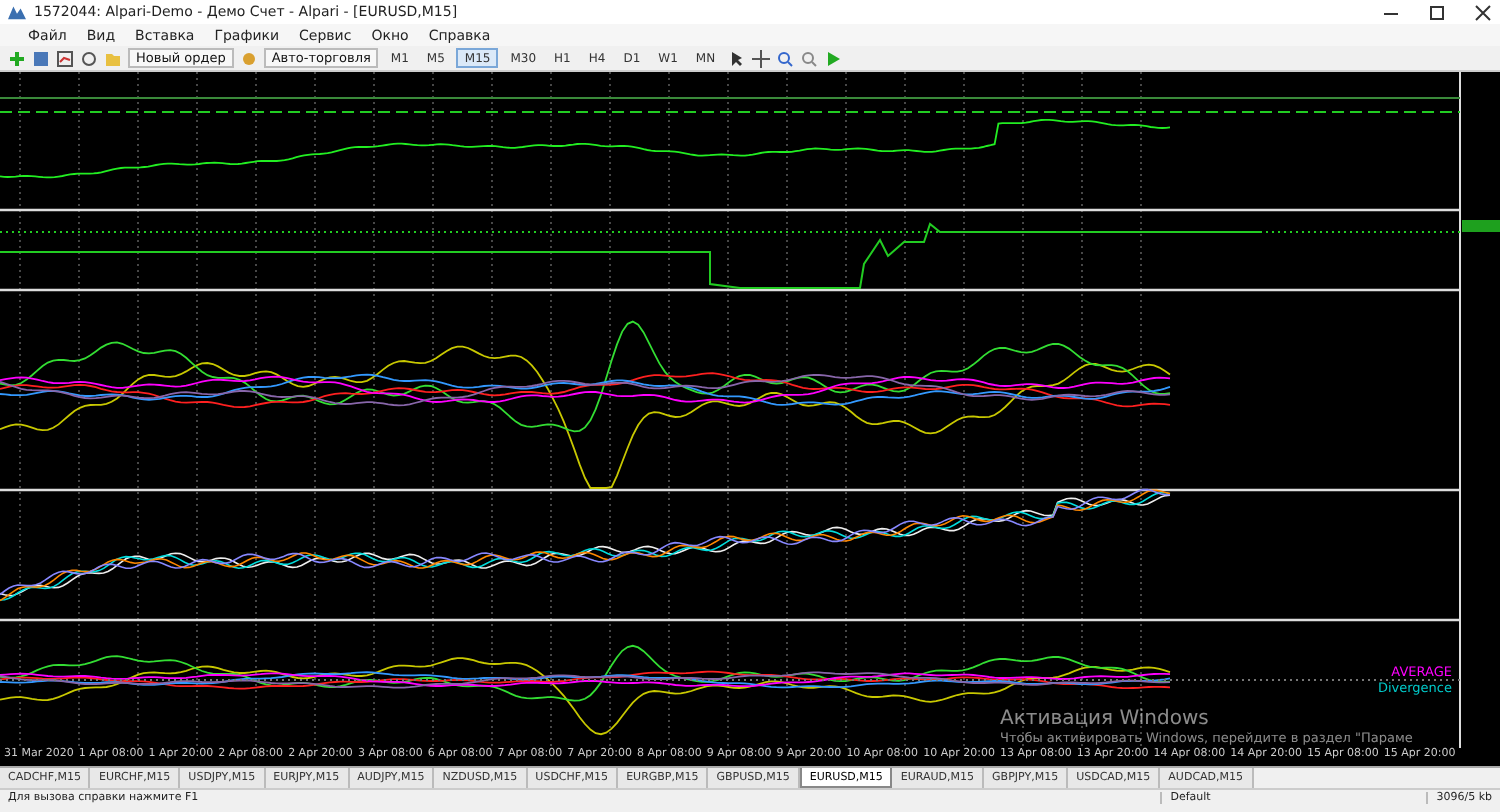 The width and height of the screenshot is (1500, 812). Describe the element at coordinates (1104, 719) in the screenshot. I see `activation-notice-title: Активация Windows` at that location.